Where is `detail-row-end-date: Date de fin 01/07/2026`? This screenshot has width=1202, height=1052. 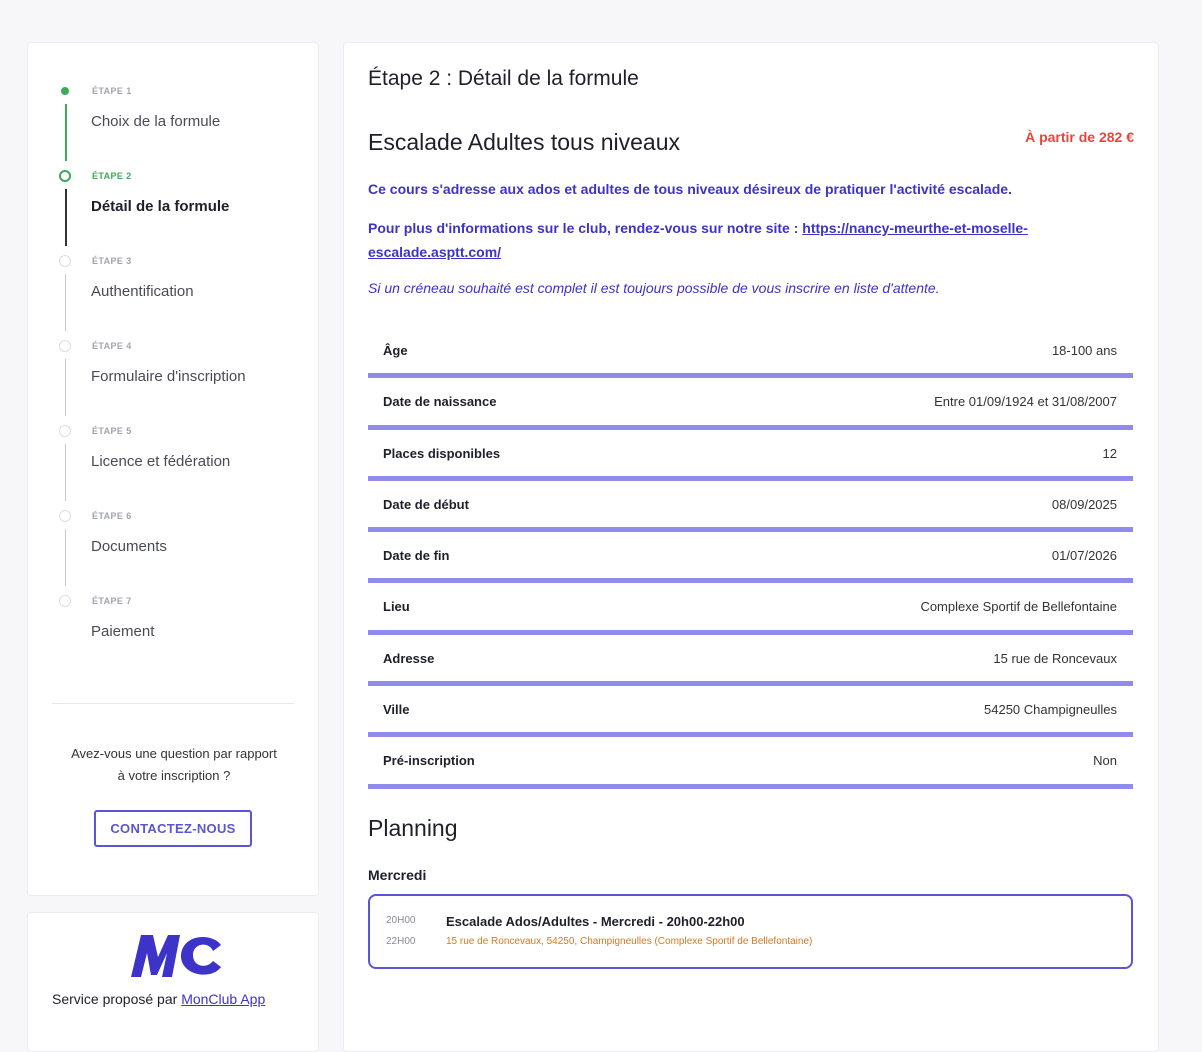 detail-row-end-date: Date de fin 01/07/2026 is located at coordinates (750, 558).